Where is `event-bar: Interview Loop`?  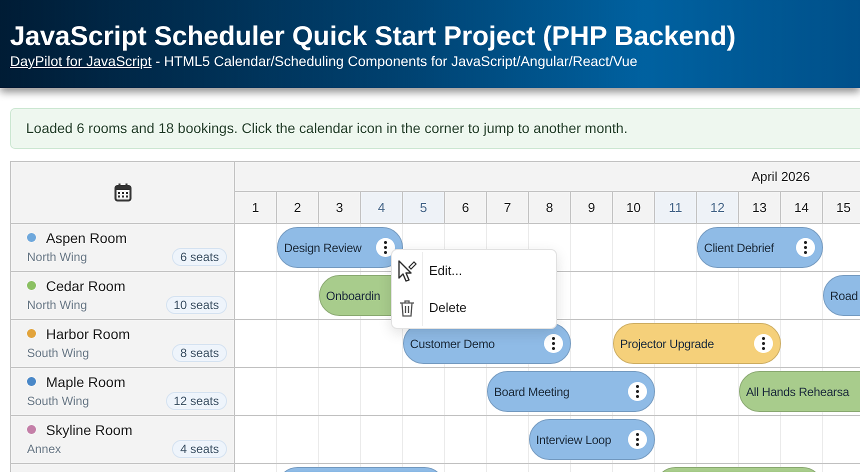
event-bar: Interview Loop is located at coordinates (592, 439).